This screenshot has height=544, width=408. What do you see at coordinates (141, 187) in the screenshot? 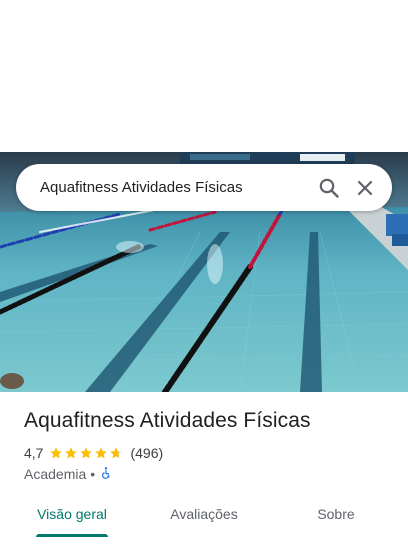
I see `search-input: Aquafitness Atividades Físicas` at bounding box center [141, 187].